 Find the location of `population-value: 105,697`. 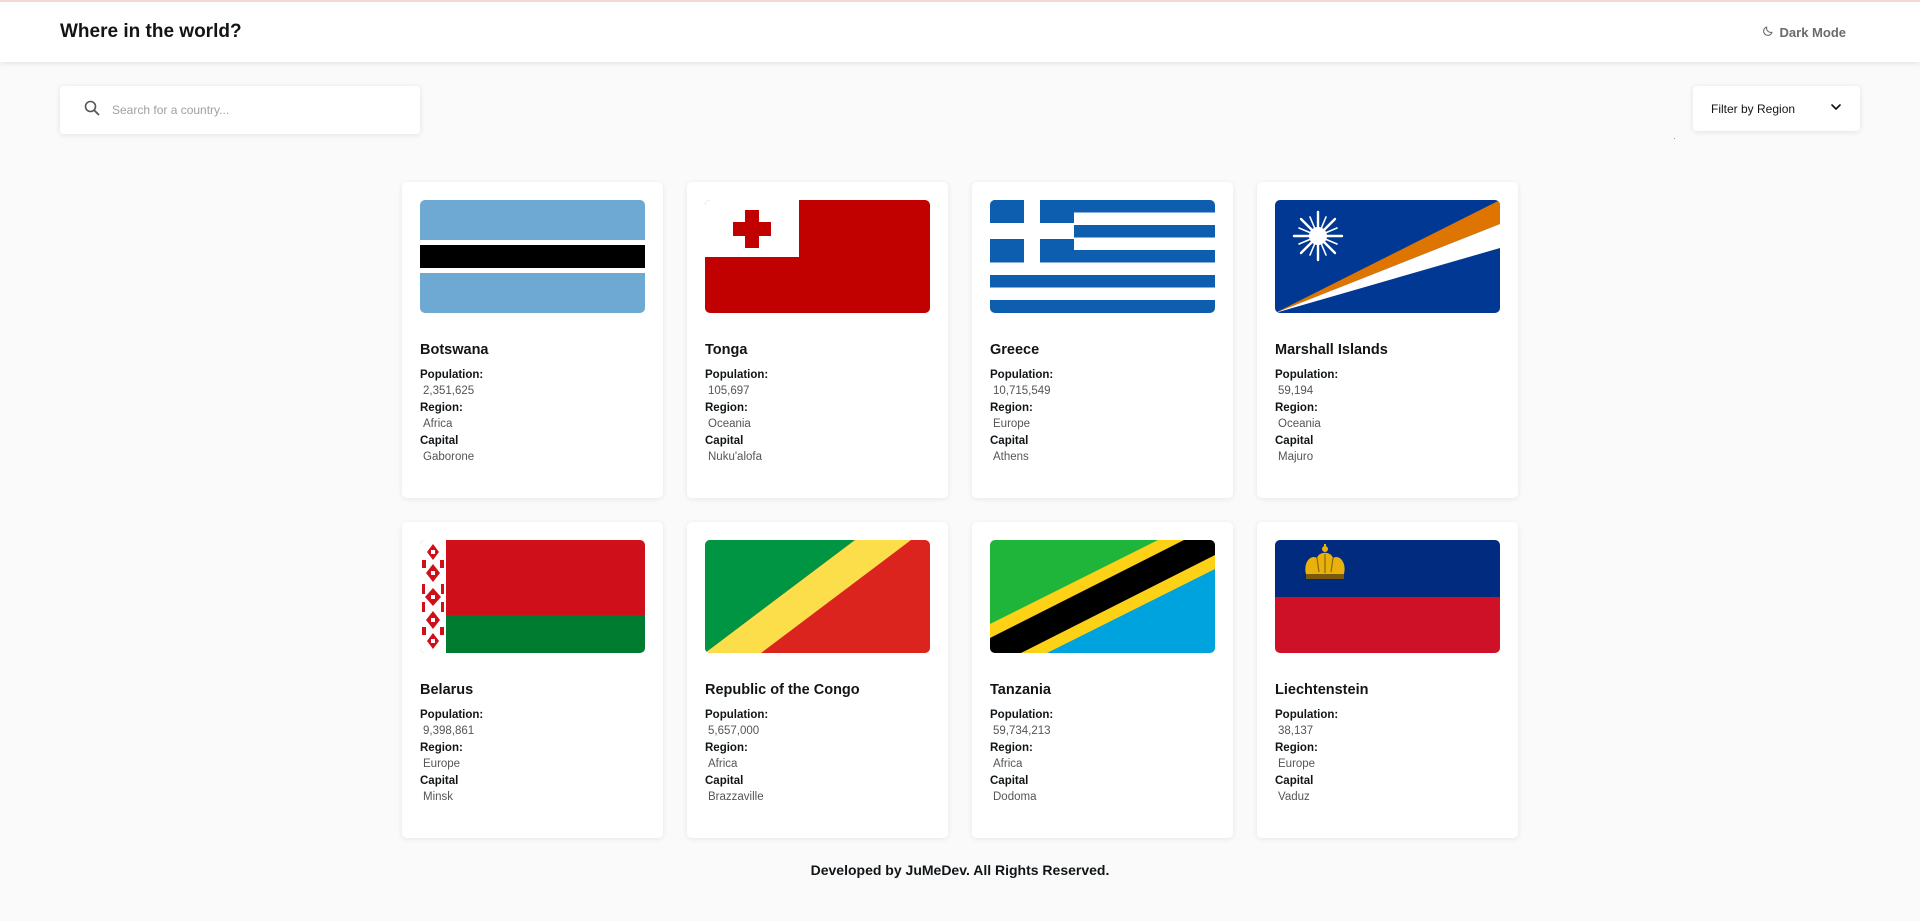

population-value: 105,697 is located at coordinates (729, 391).